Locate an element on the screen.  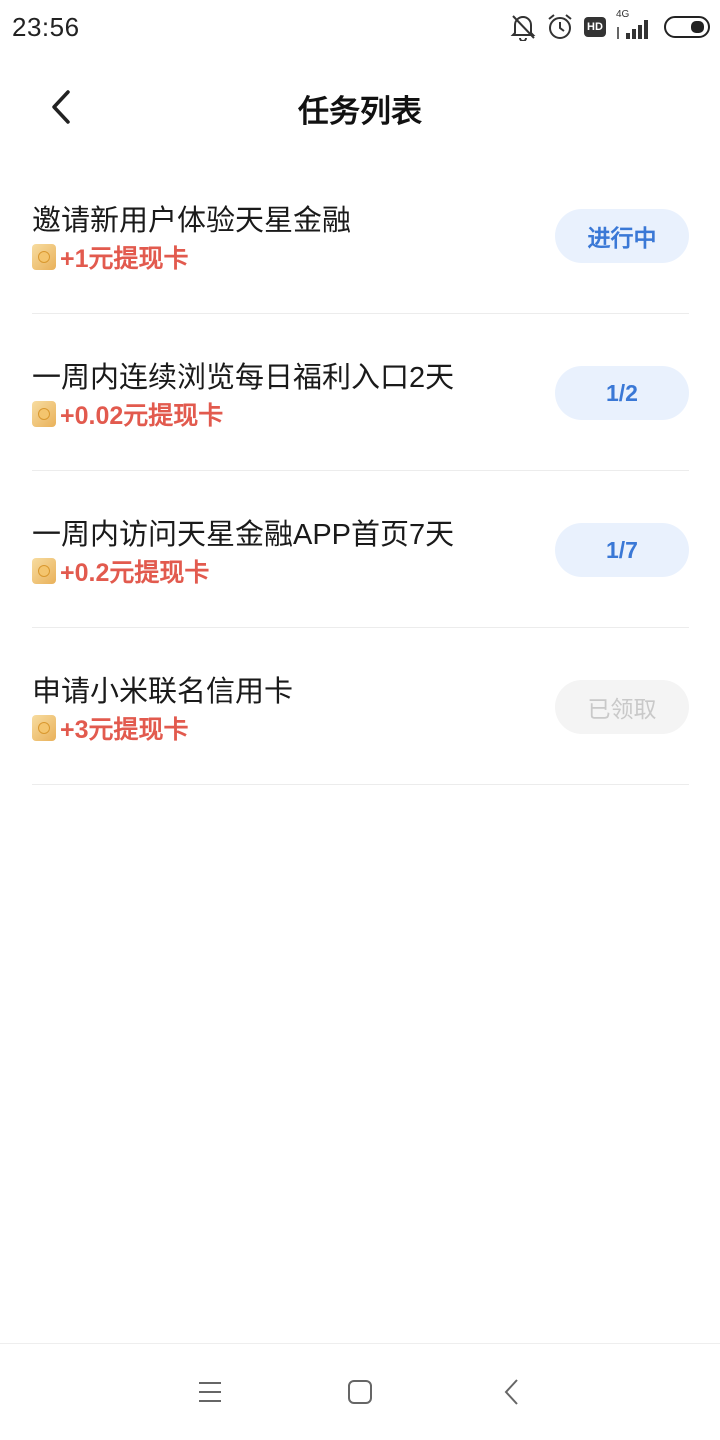
nav-back-button is located at coordinates (512, 1392).